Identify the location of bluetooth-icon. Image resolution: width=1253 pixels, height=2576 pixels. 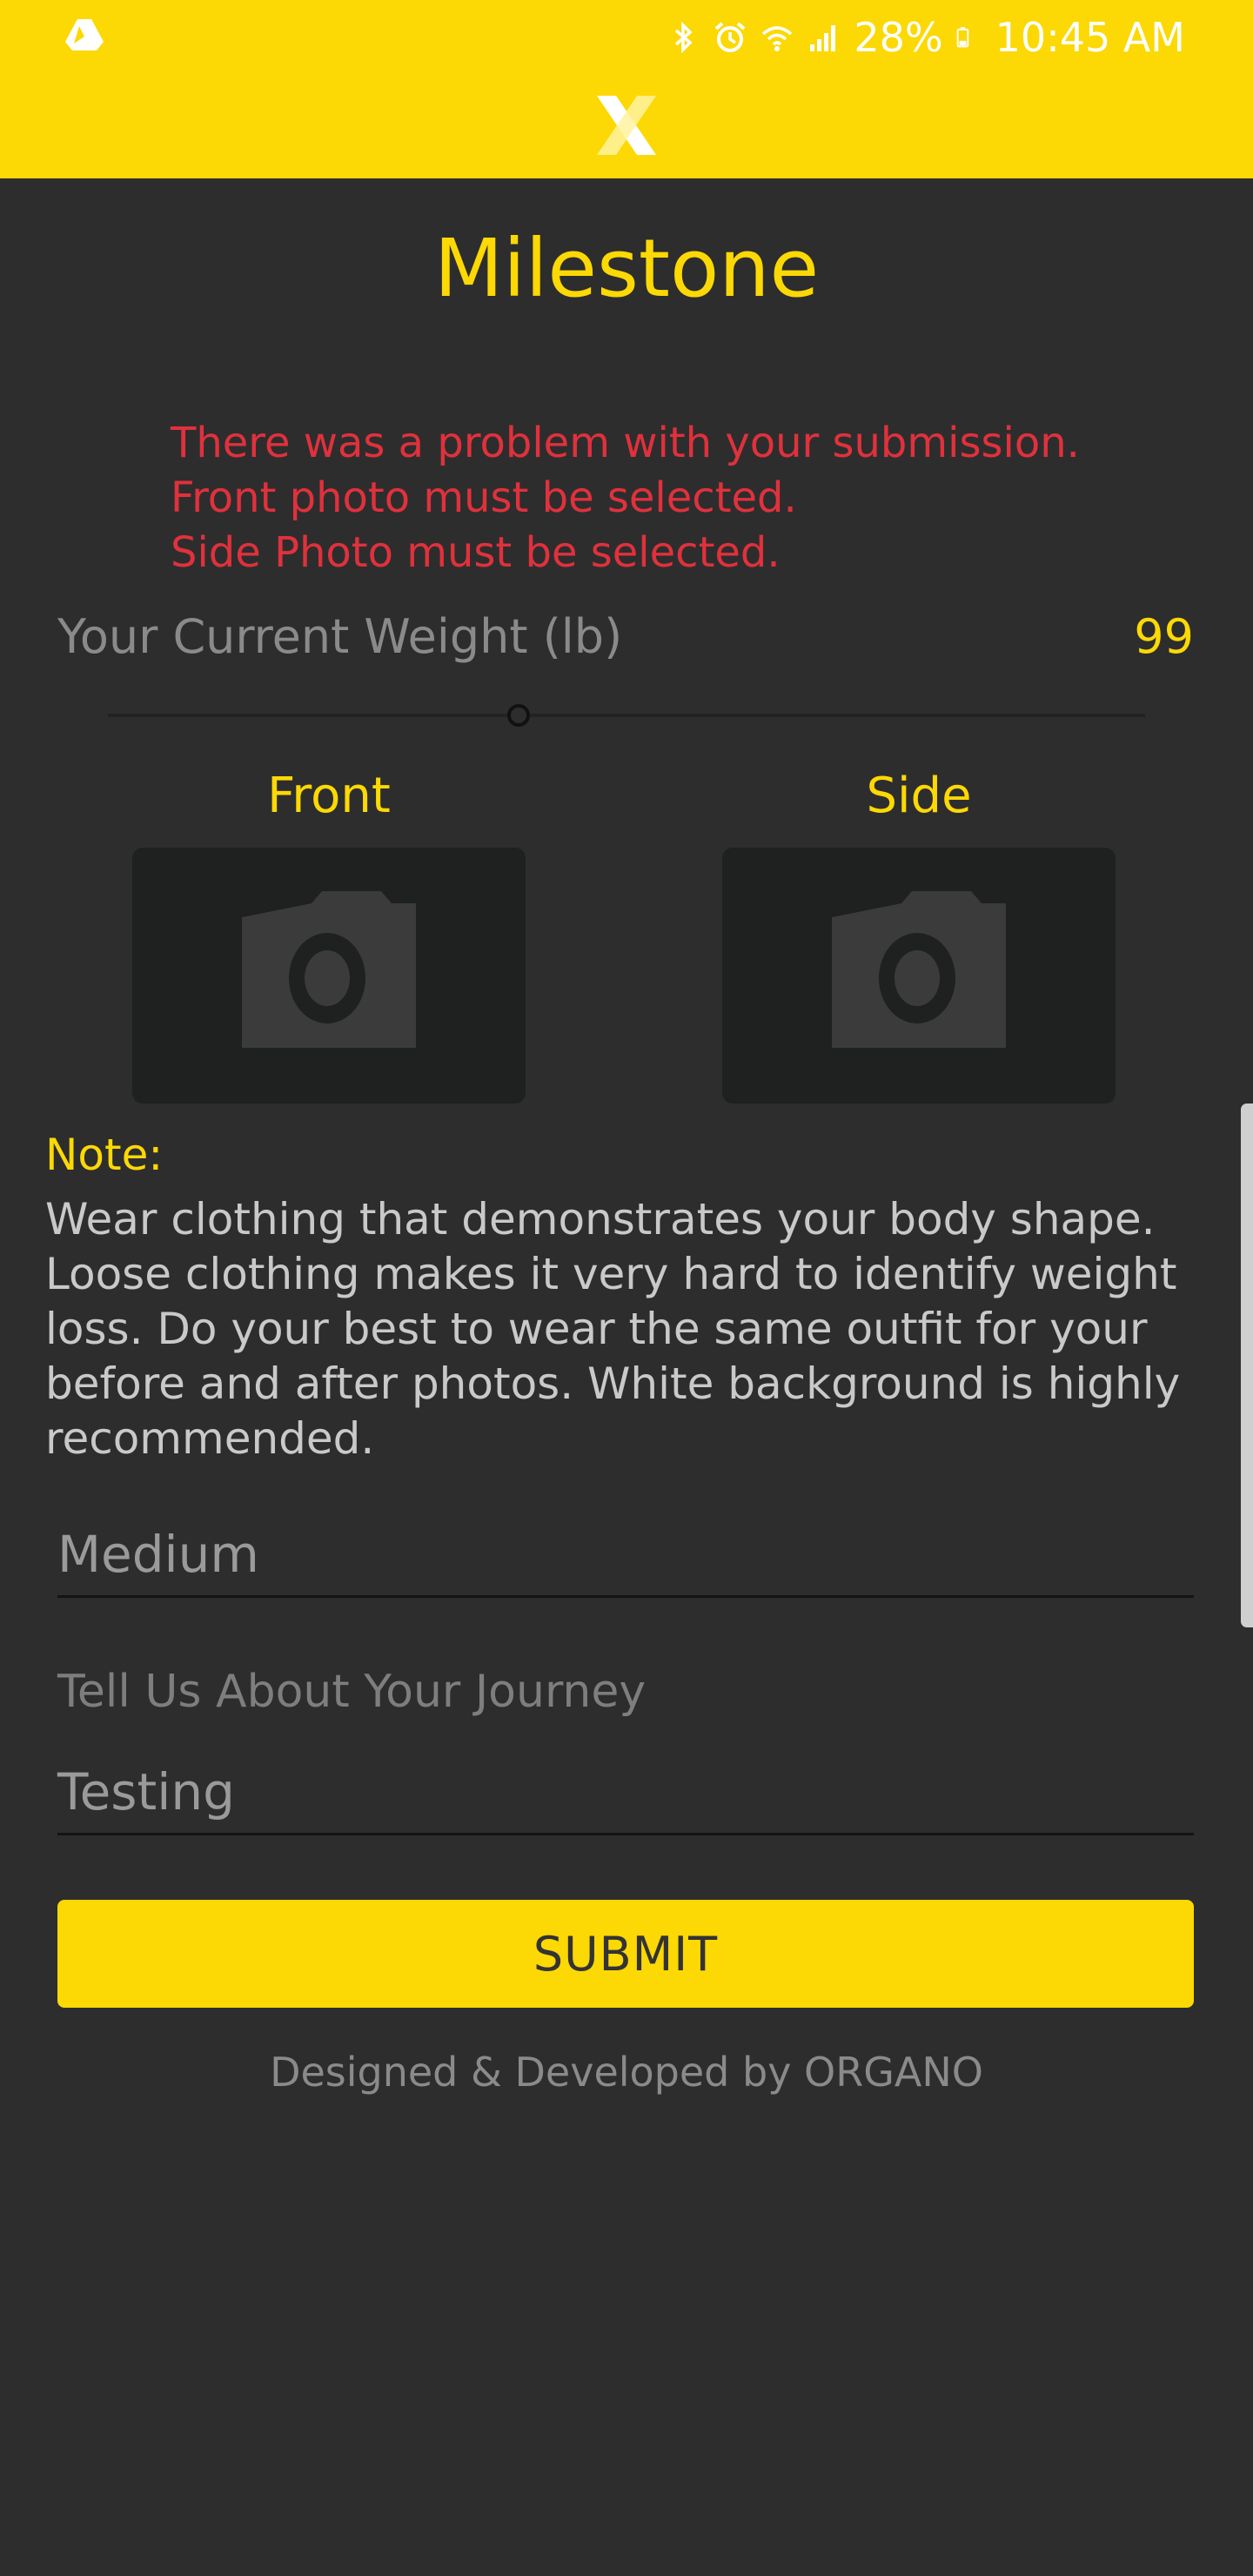
(684, 37).